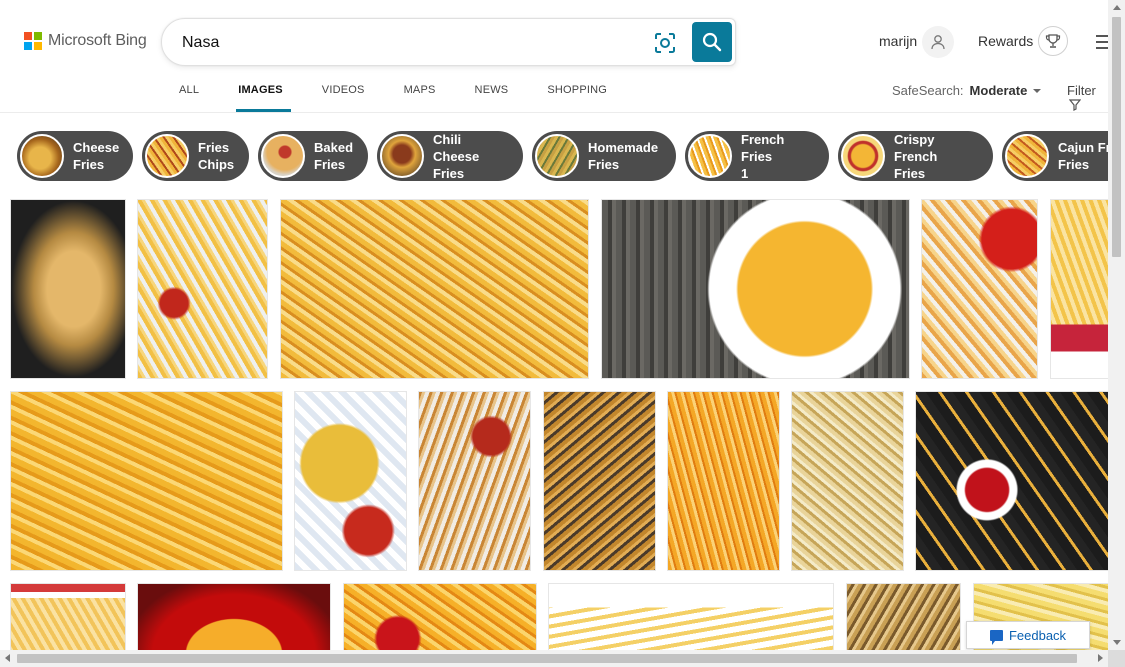  I want to click on user-name: marijn, so click(898, 41).